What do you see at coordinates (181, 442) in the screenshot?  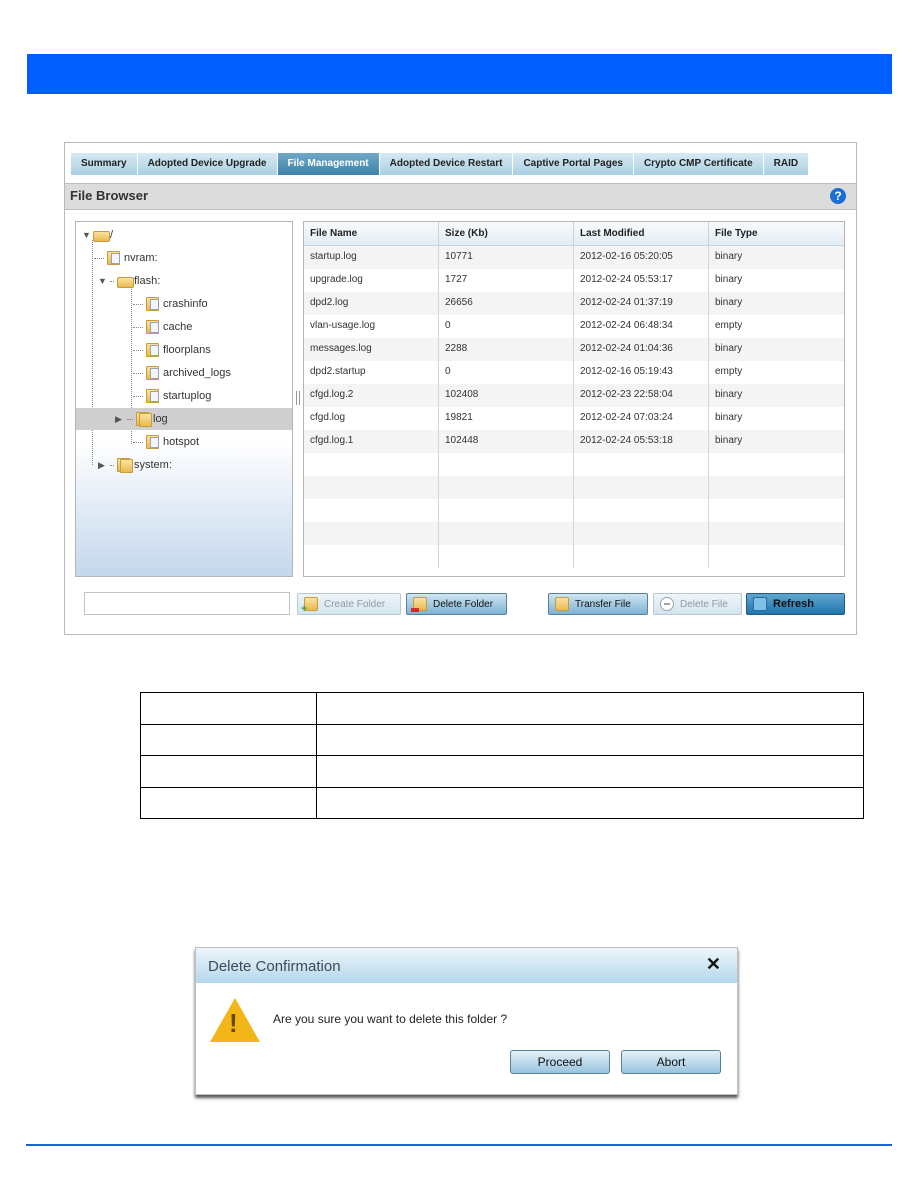 I see `tree-node-label: hotspot` at bounding box center [181, 442].